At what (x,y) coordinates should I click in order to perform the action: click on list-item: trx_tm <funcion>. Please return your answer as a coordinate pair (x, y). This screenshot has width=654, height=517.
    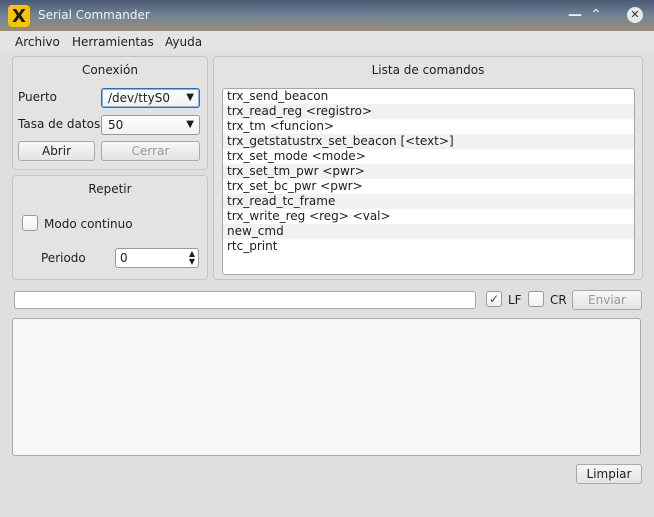
    Looking at the image, I should click on (428, 126).